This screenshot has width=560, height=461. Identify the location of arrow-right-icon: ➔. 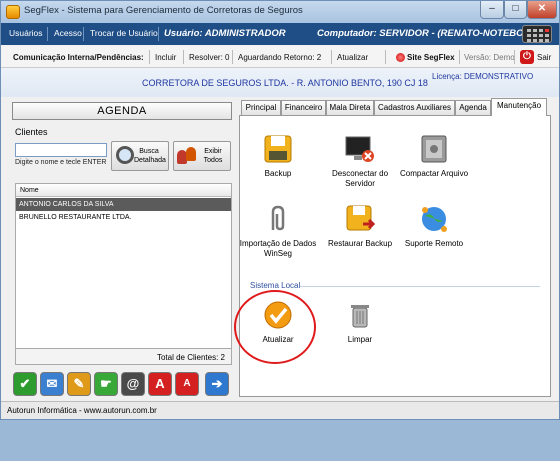
(217, 383).